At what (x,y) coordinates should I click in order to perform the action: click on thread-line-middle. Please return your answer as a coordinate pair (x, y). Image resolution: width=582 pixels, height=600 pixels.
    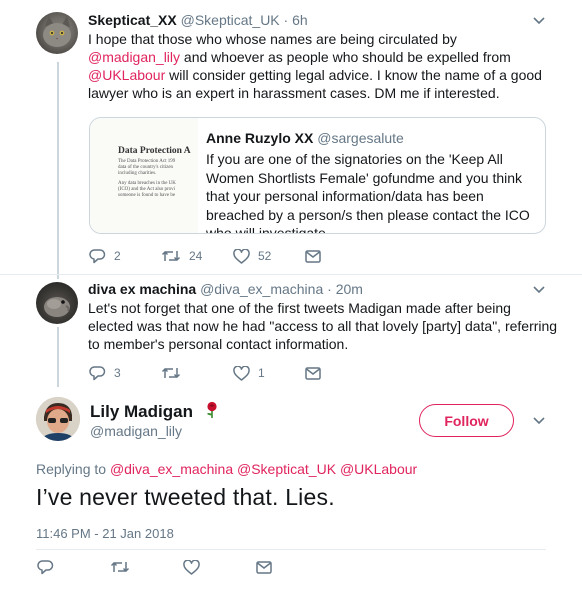
    Looking at the image, I should click on (58, 357).